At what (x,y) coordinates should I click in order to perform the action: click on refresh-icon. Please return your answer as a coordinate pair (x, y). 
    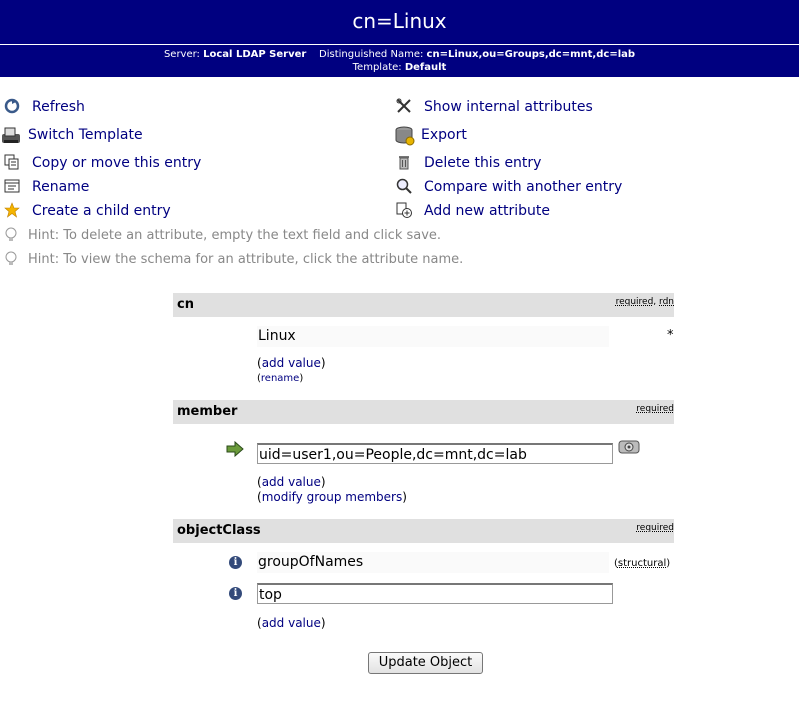
    Looking at the image, I should click on (14, 107).